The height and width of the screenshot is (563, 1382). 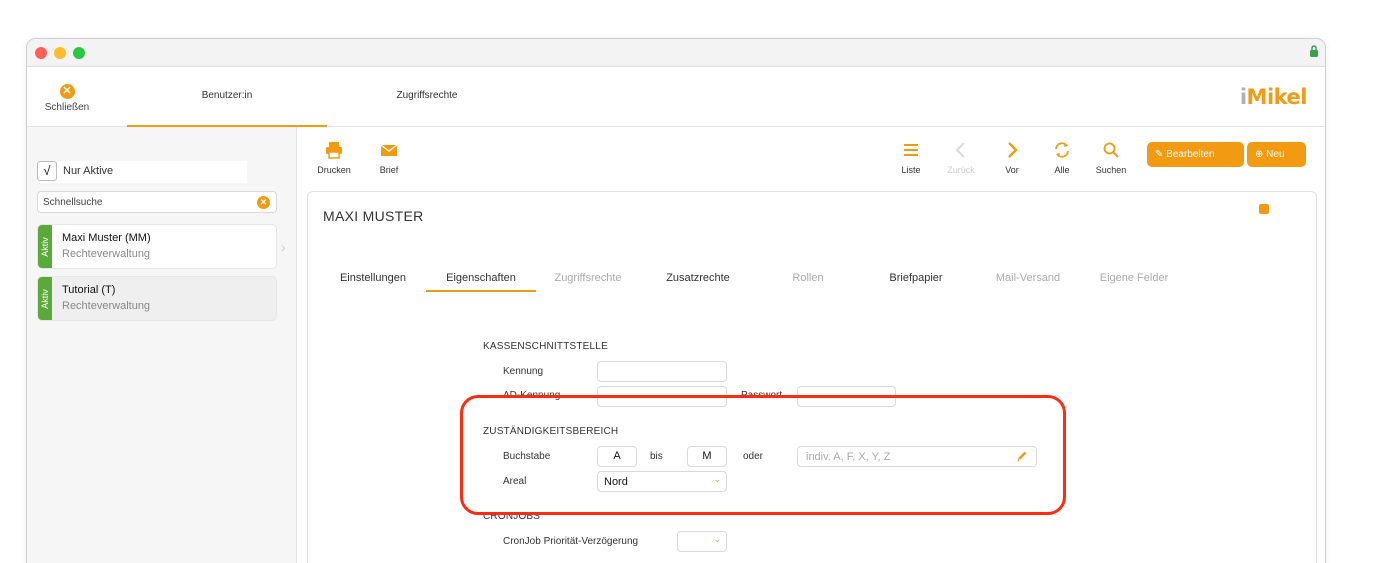 I want to click on close-button: ✕ Schließen, so click(x=67, y=97).